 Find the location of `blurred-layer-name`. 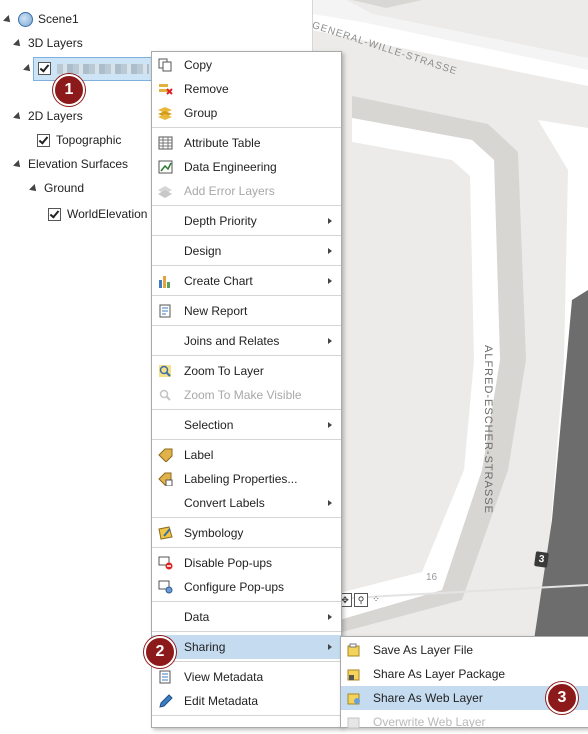

blurred-layer-name is located at coordinates (103, 68).